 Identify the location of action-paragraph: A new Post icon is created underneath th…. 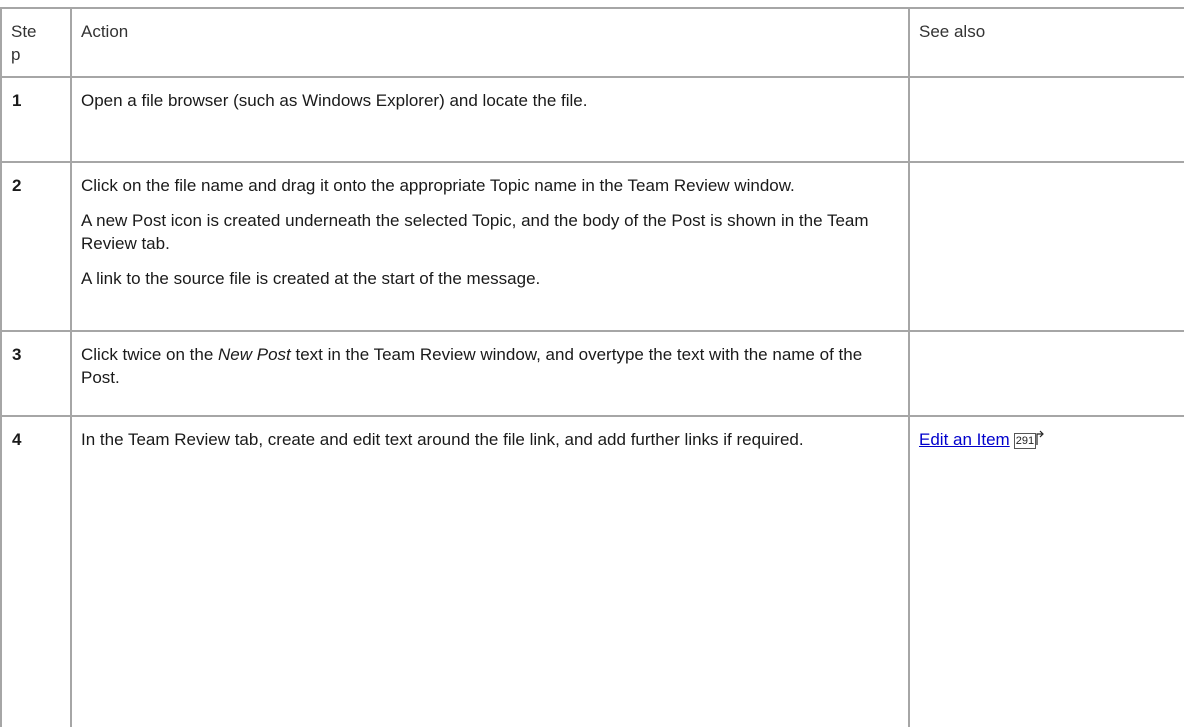
(490, 232).